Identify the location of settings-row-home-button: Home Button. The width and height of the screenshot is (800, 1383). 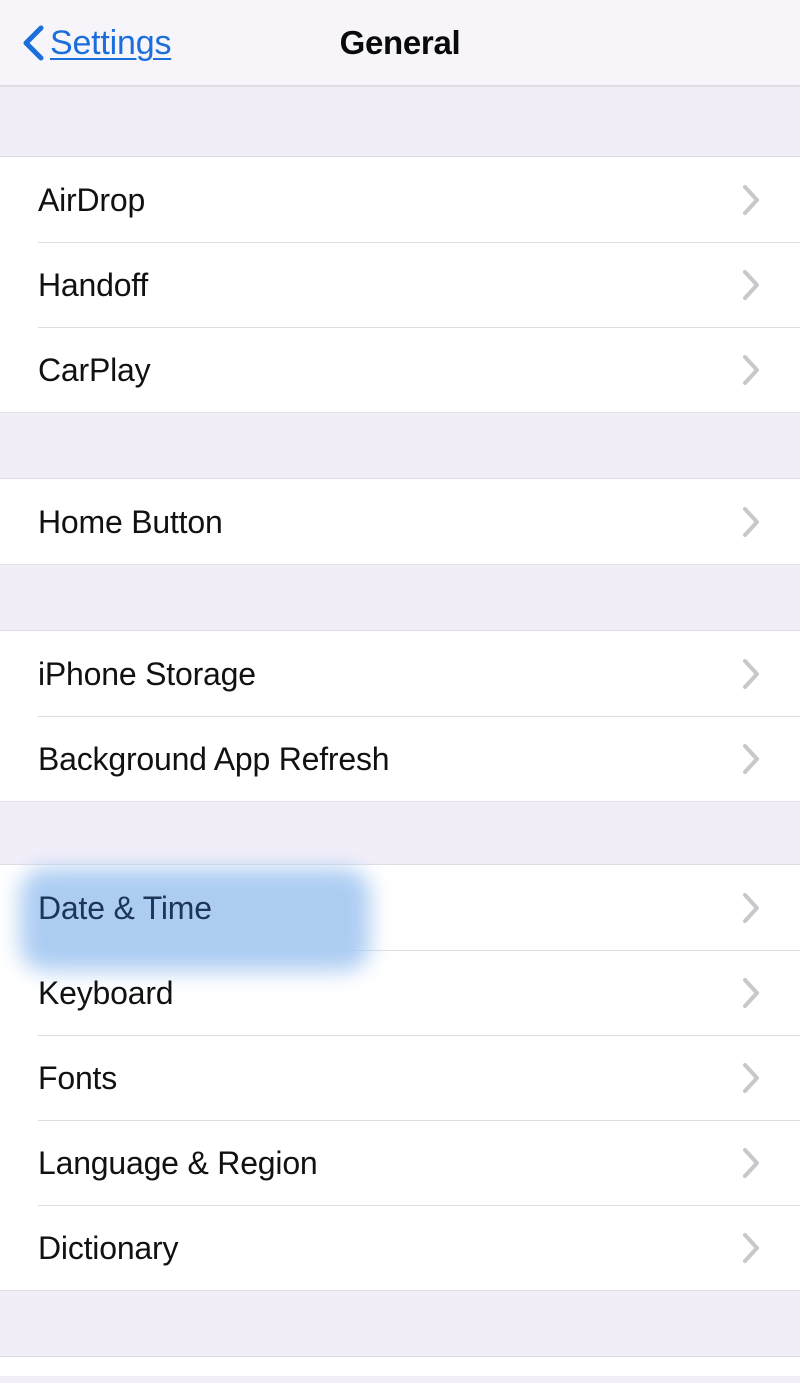
(400, 521).